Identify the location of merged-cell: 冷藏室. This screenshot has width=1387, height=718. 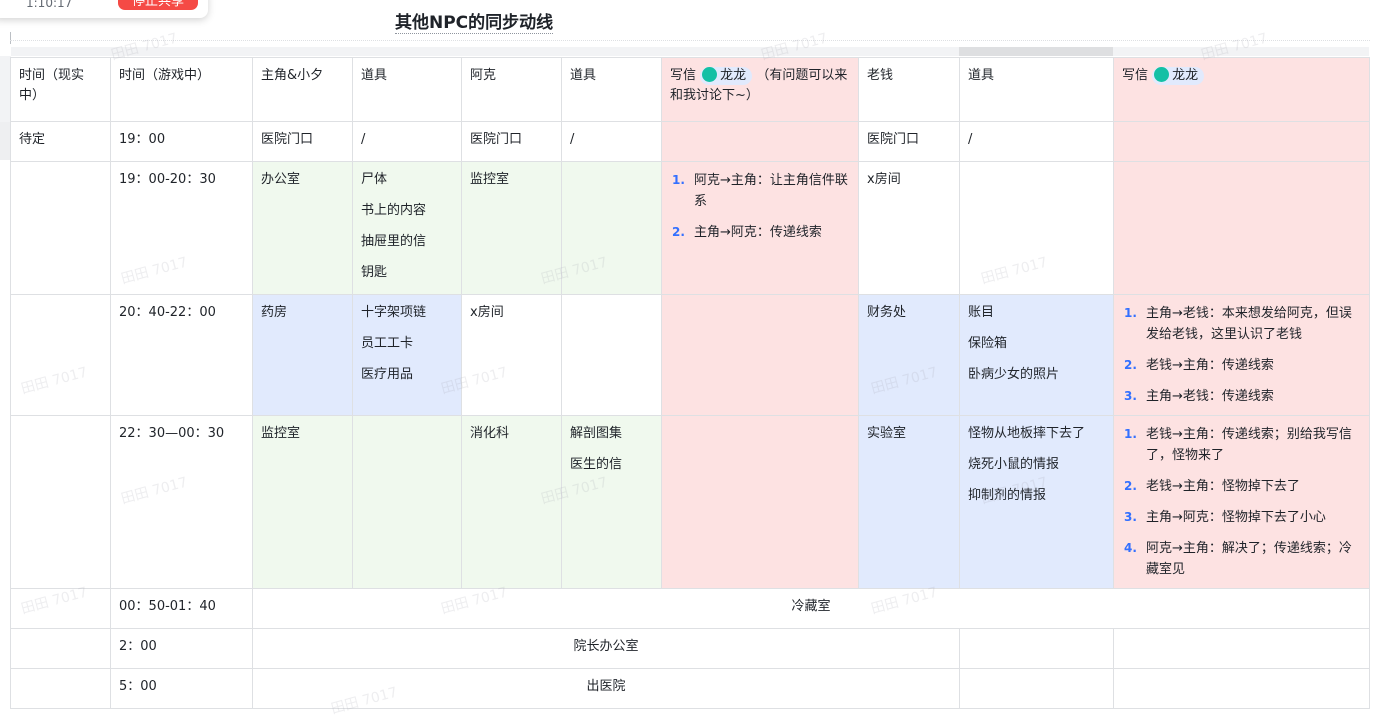
(811, 608).